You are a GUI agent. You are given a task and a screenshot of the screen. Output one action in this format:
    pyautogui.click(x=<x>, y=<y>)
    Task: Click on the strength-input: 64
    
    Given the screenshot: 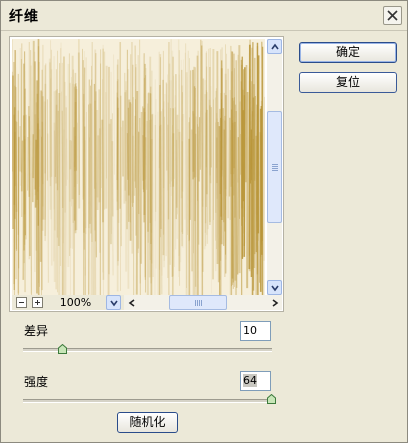 What is the action you would take?
    pyautogui.click(x=255, y=381)
    